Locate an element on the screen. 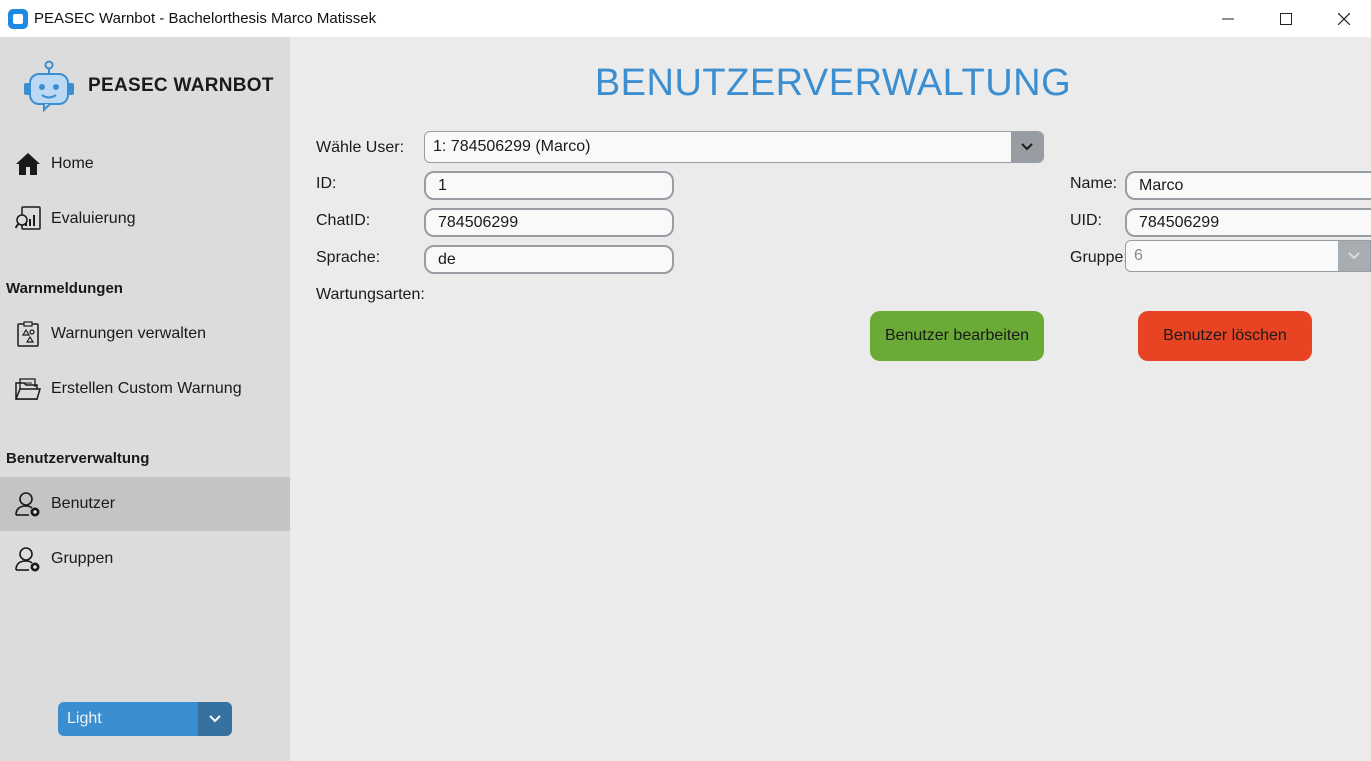  language-label: Sprache: is located at coordinates (348, 257).